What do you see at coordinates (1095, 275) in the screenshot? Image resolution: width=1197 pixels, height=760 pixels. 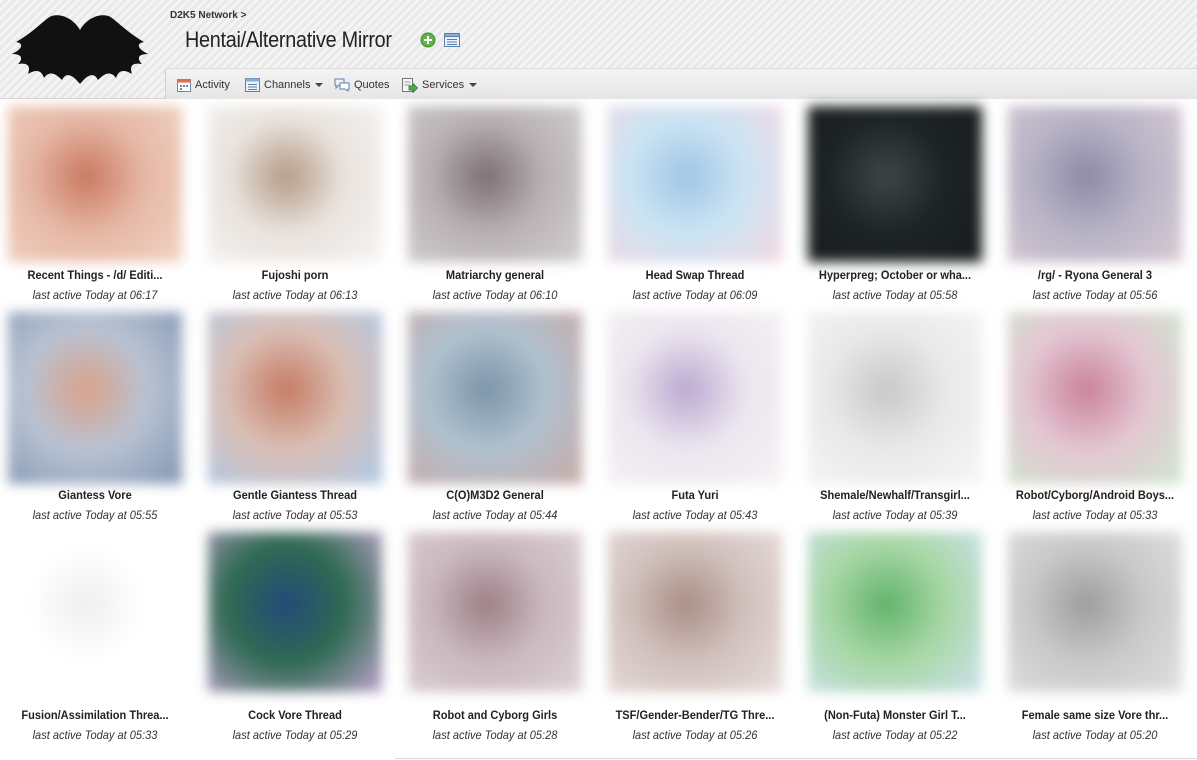 I see `thread-title: /rg/ - Ryona General 3` at bounding box center [1095, 275].